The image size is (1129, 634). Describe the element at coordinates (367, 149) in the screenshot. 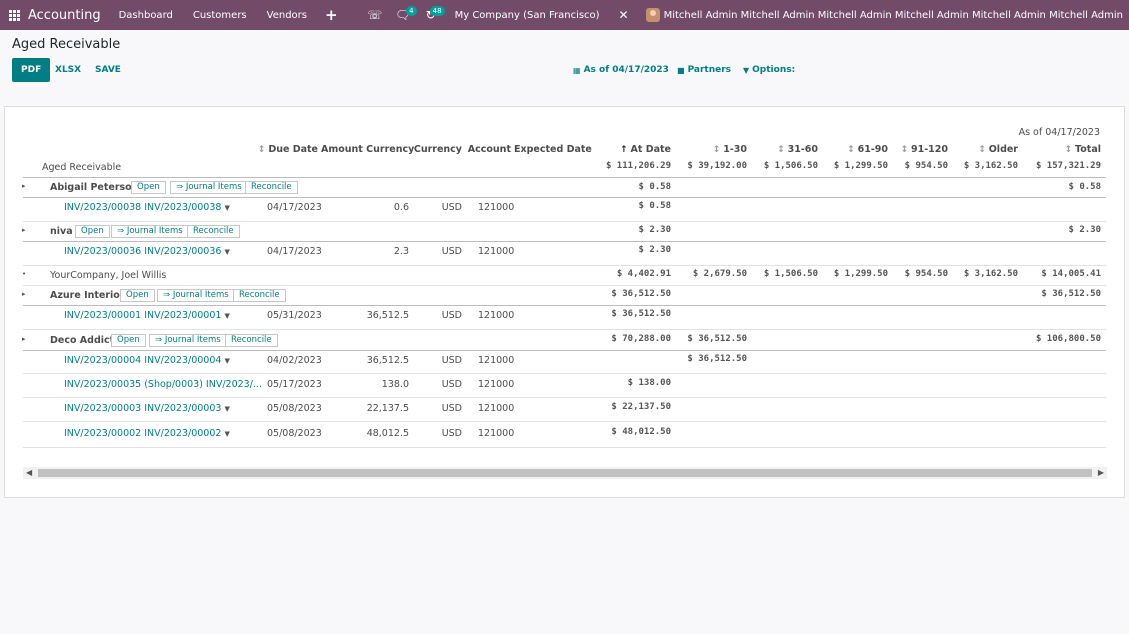

I see `col-amount-currency: Amount Currency` at that location.